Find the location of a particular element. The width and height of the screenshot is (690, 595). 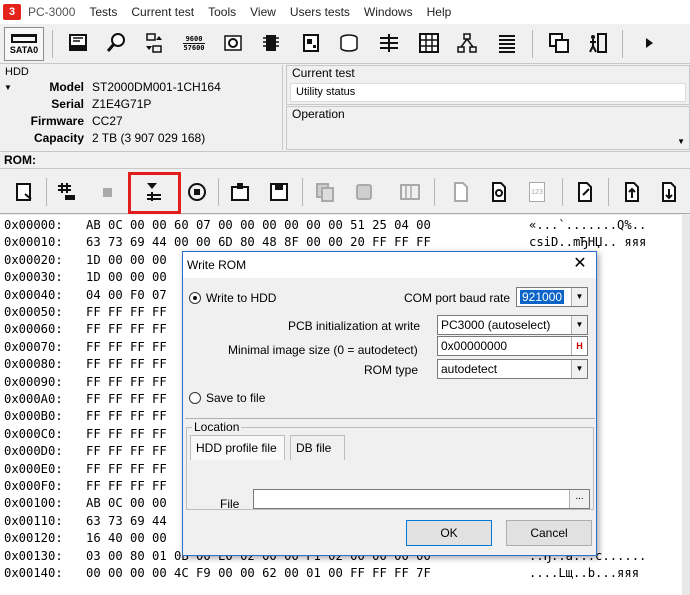

rom-config-button is located at coordinates (499, 192).